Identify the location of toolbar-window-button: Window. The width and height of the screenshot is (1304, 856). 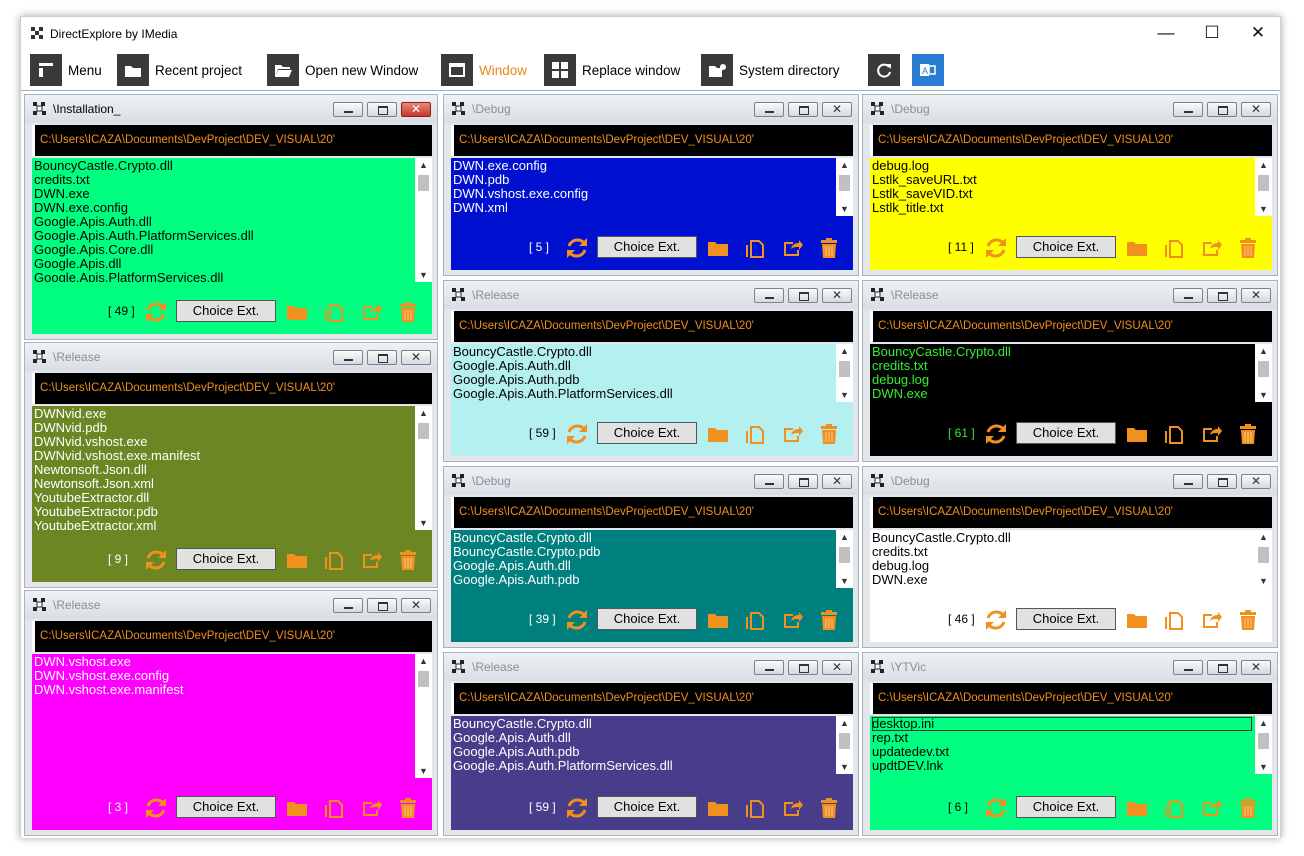
(484, 70).